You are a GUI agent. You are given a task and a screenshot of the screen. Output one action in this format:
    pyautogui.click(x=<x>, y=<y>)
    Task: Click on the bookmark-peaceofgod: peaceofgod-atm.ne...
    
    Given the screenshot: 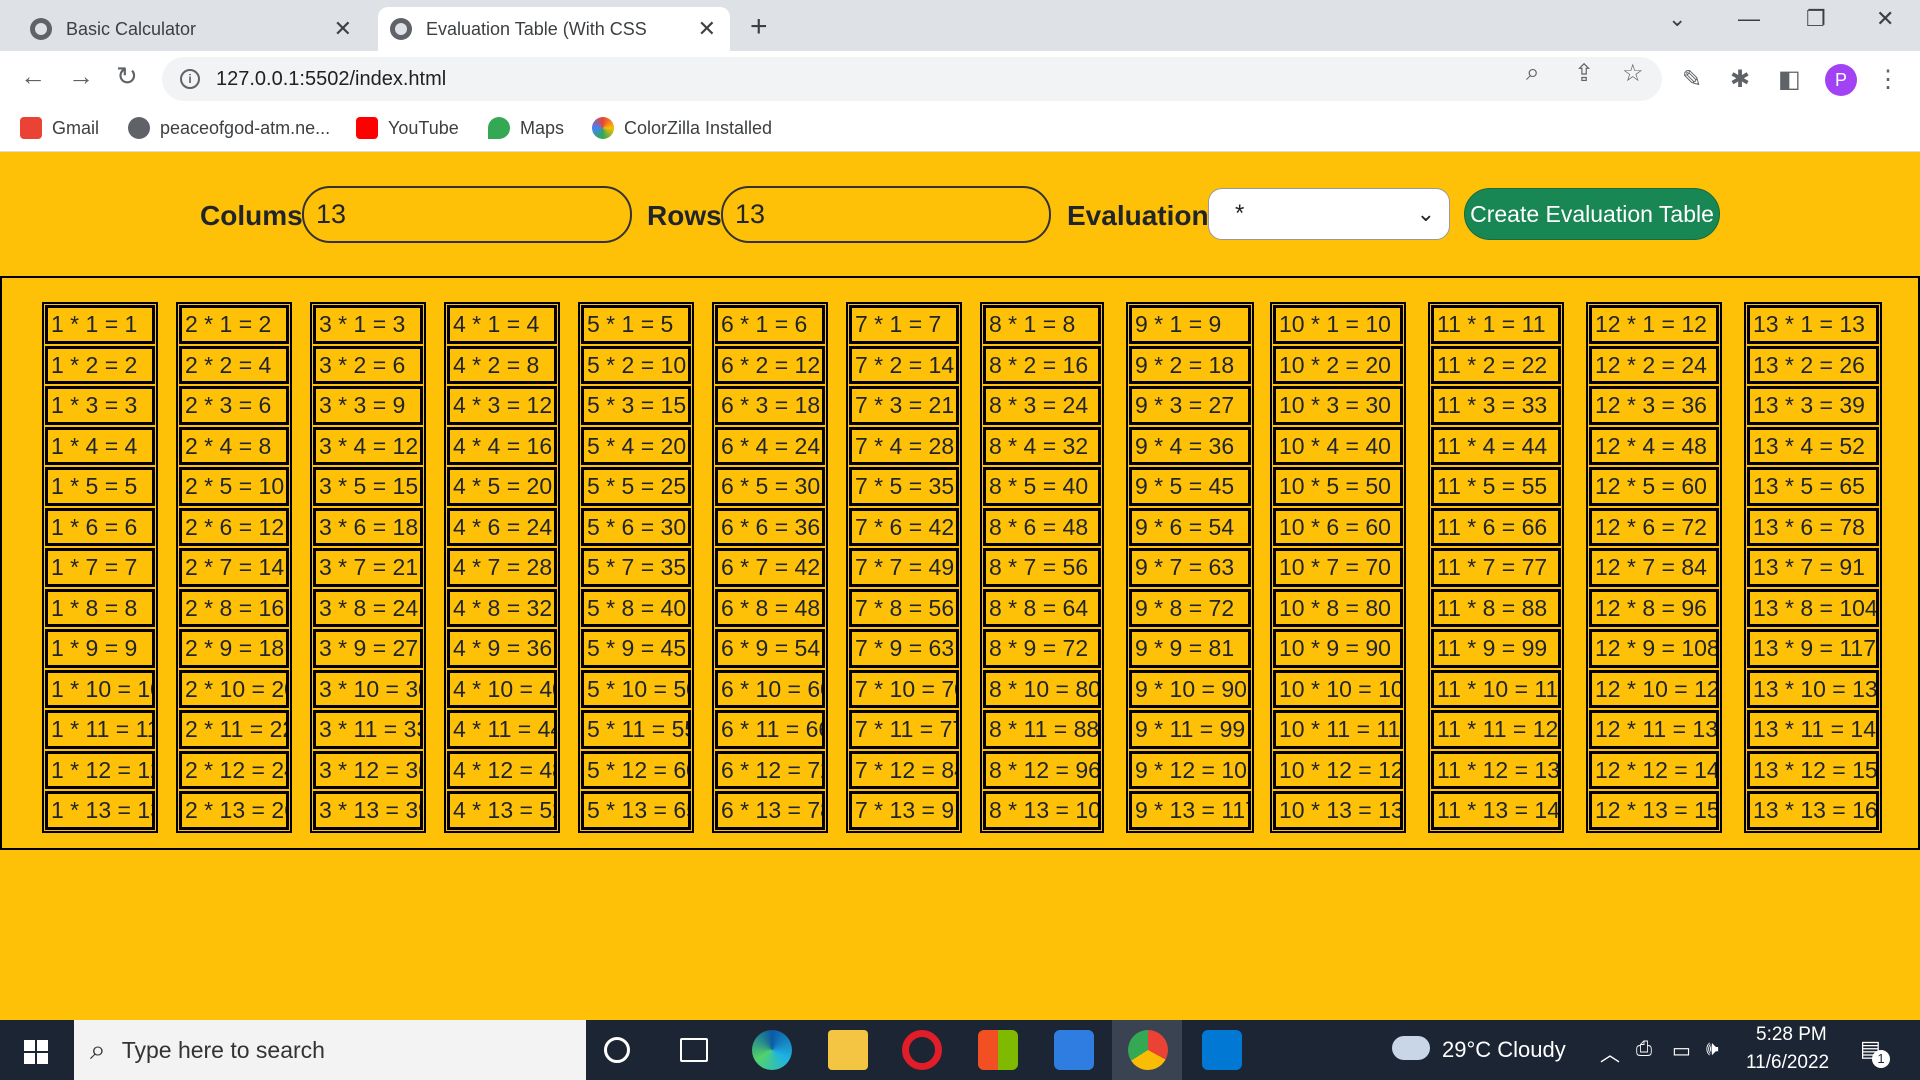 What is the action you would take?
    pyautogui.click(x=229, y=128)
    